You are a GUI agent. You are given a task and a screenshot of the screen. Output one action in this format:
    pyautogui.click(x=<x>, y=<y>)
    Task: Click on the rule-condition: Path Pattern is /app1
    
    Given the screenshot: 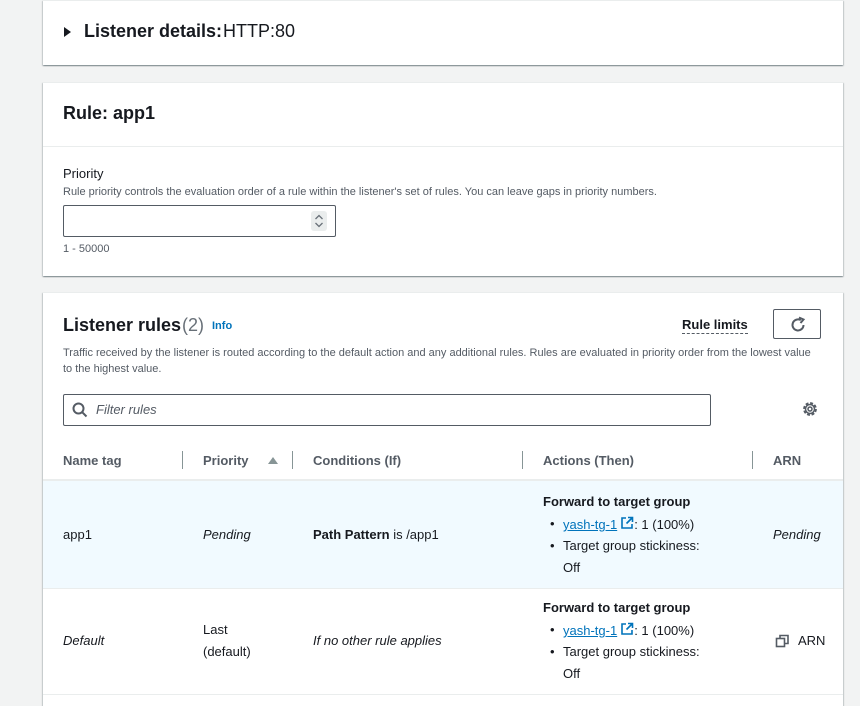 What is the action you would take?
    pyautogui.click(x=376, y=534)
    